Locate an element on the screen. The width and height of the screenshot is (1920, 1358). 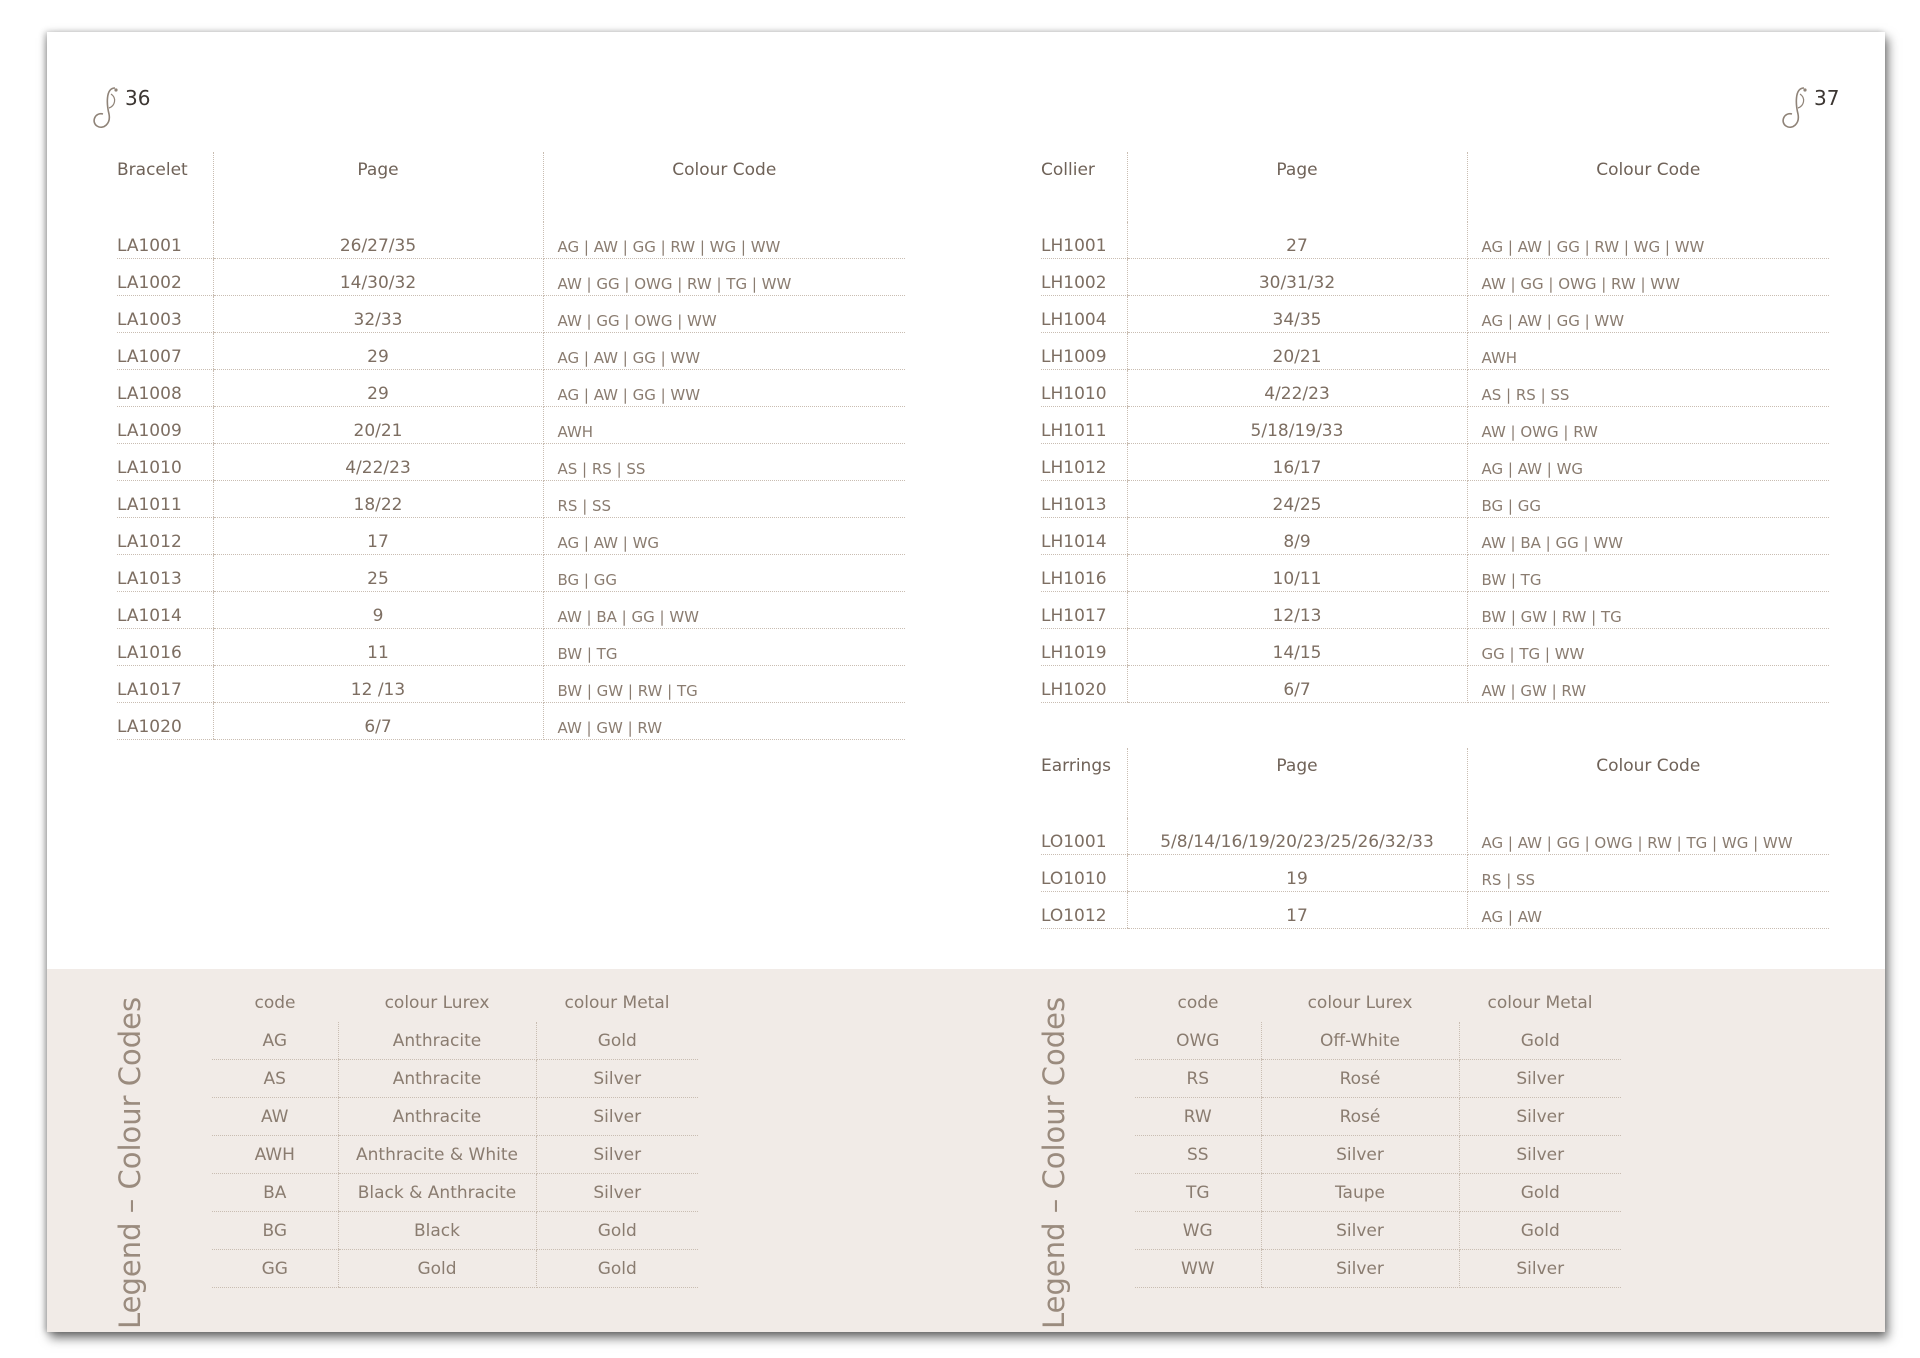
table-cell: LH1009 is located at coordinates (1084, 351).